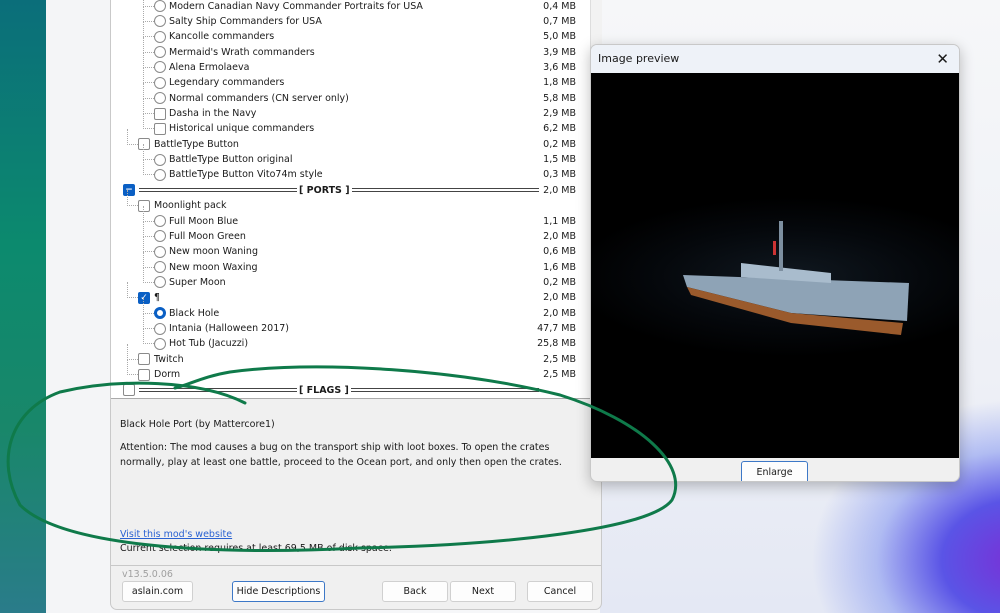 This screenshot has height=613, width=1000. I want to click on tree-row-size: 0,3 MB, so click(559, 175).